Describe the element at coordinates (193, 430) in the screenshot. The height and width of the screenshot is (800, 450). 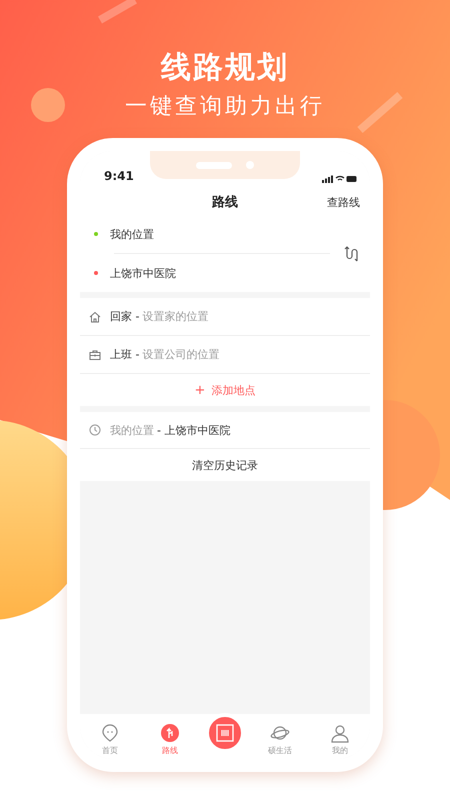
I see `history-destination: - 上饶市中医院` at that location.